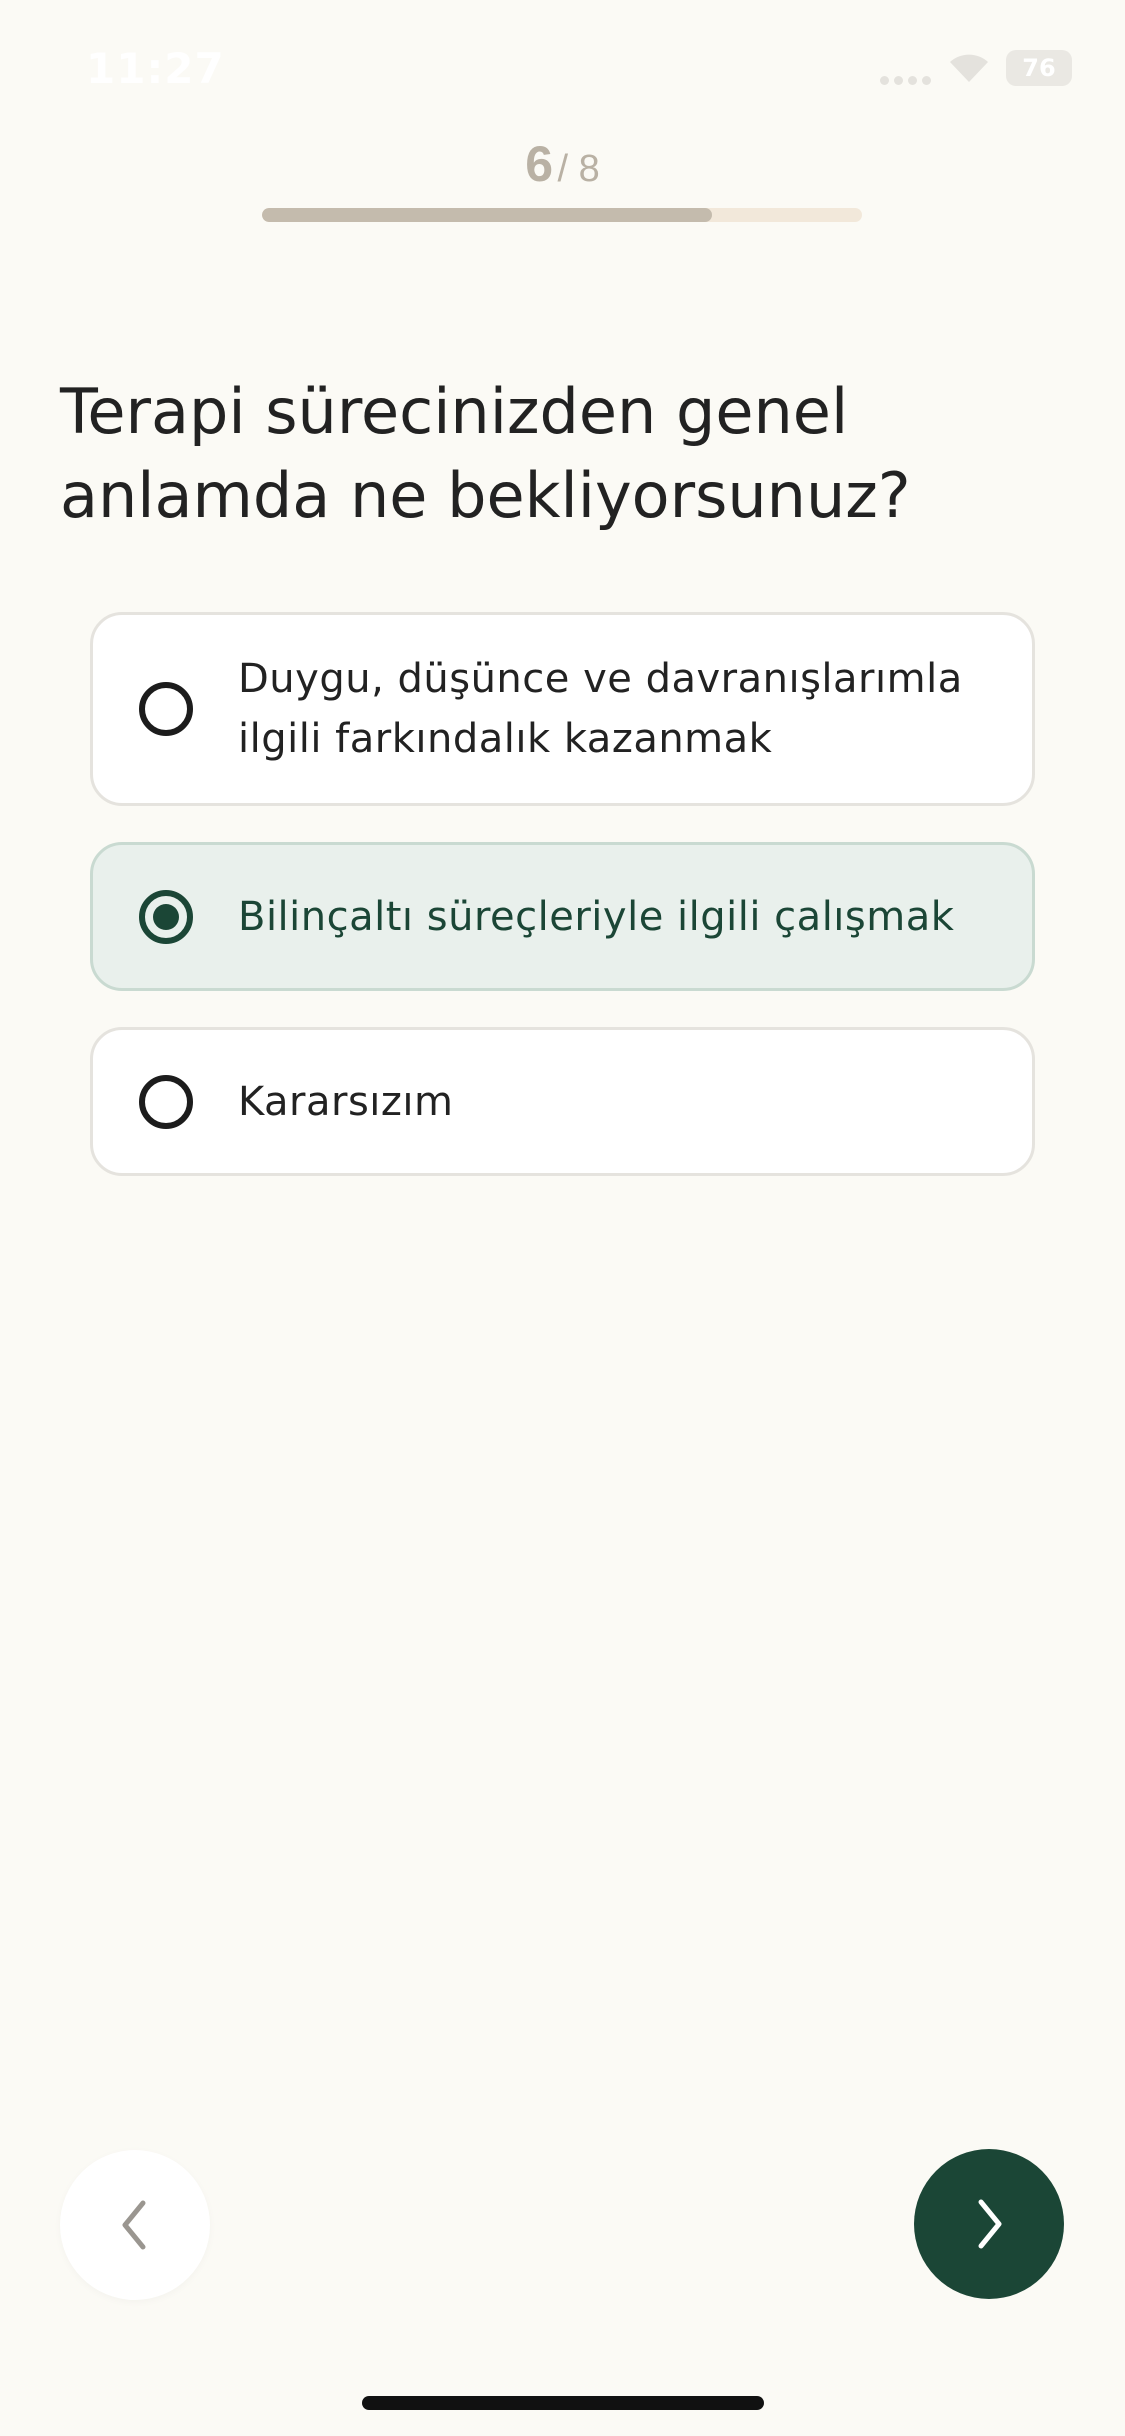  What do you see at coordinates (596, 916) in the screenshot?
I see `option-label: Bilinçaltı süreçleriyle ilgili çalışmak` at bounding box center [596, 916].